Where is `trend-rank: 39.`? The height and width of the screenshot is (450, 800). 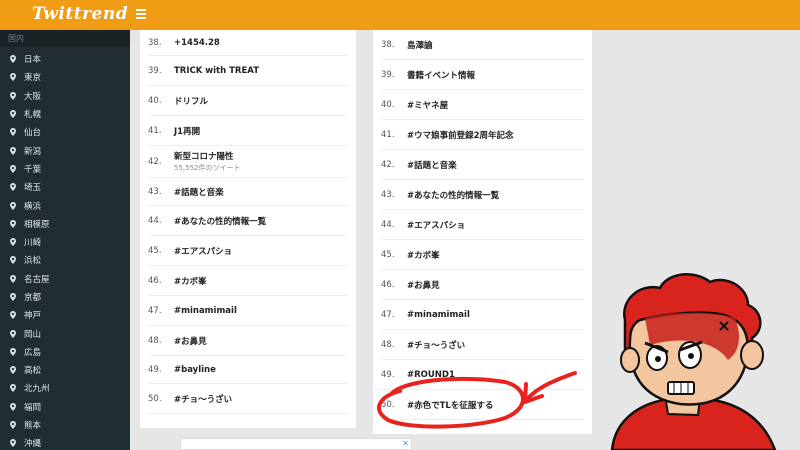
trend-rank: 39. is located at coordinates (155, 70).